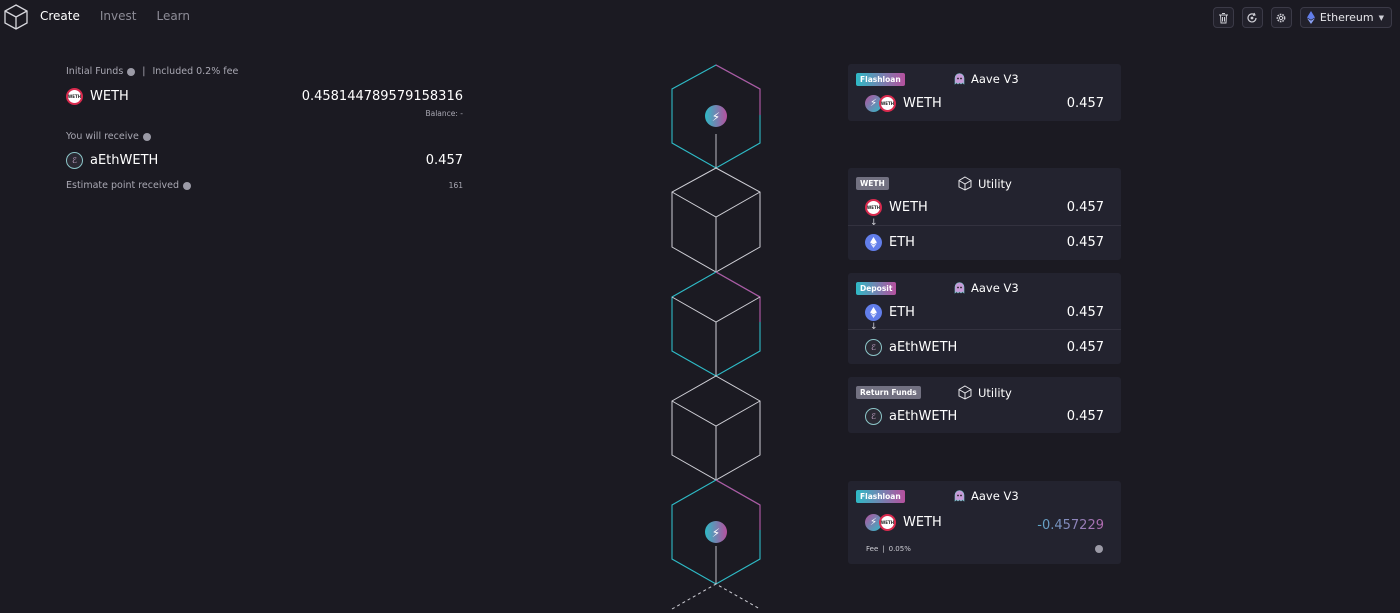  What do you see at coordinates (716, 428) in the screenshot?
I see `return-funds-cube` at bounding box center [716, 428].